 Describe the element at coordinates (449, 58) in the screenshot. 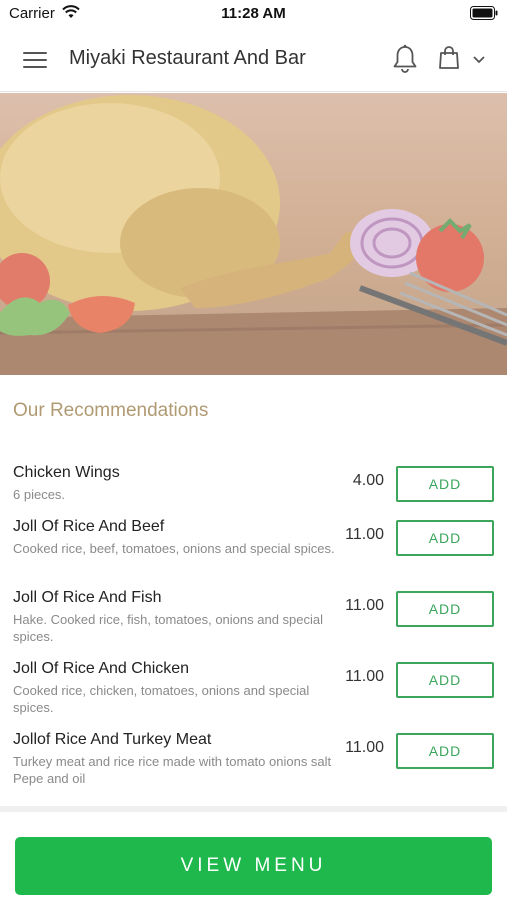

I see `shopping-bag-icon` at that location.